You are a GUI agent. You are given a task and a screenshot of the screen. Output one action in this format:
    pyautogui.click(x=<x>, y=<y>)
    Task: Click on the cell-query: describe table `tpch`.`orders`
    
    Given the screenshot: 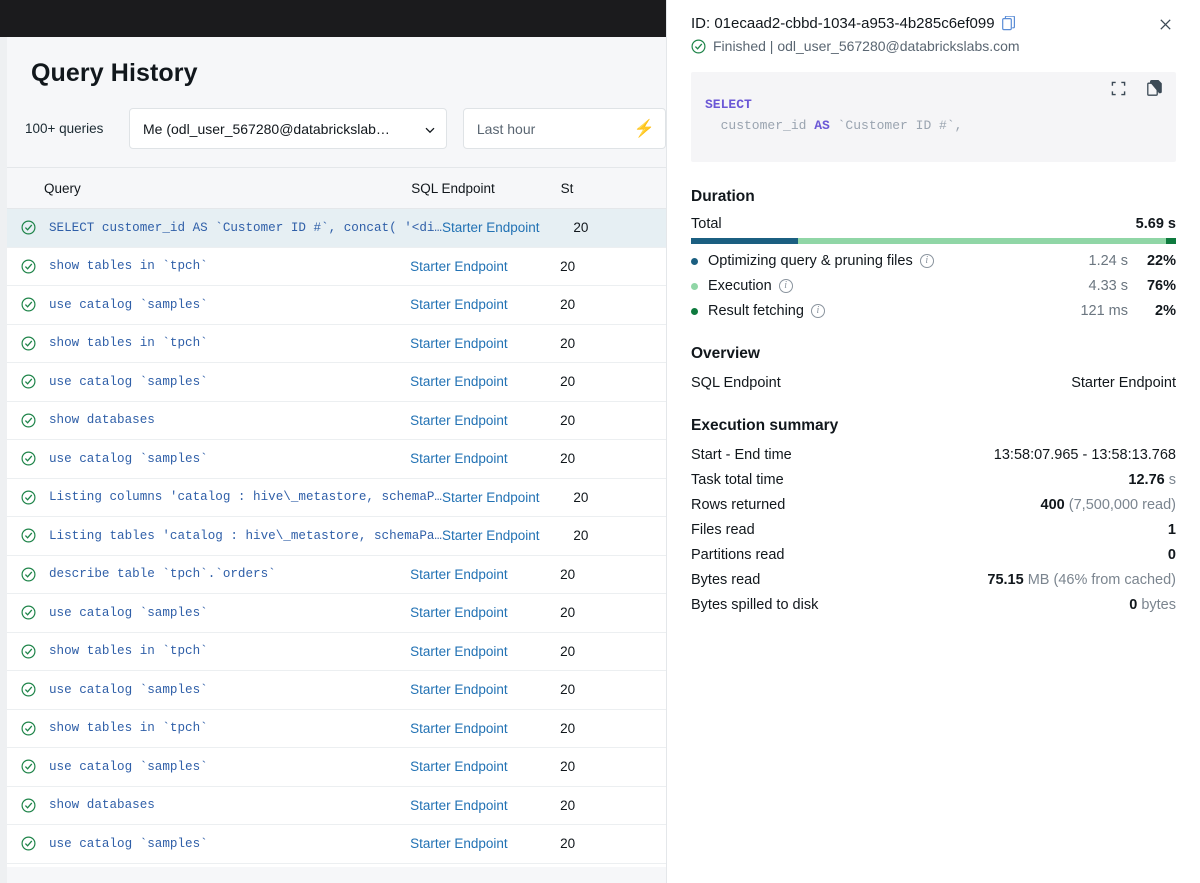 What is the action you would take?
    pyautogui.click(x=208, y=574)
    